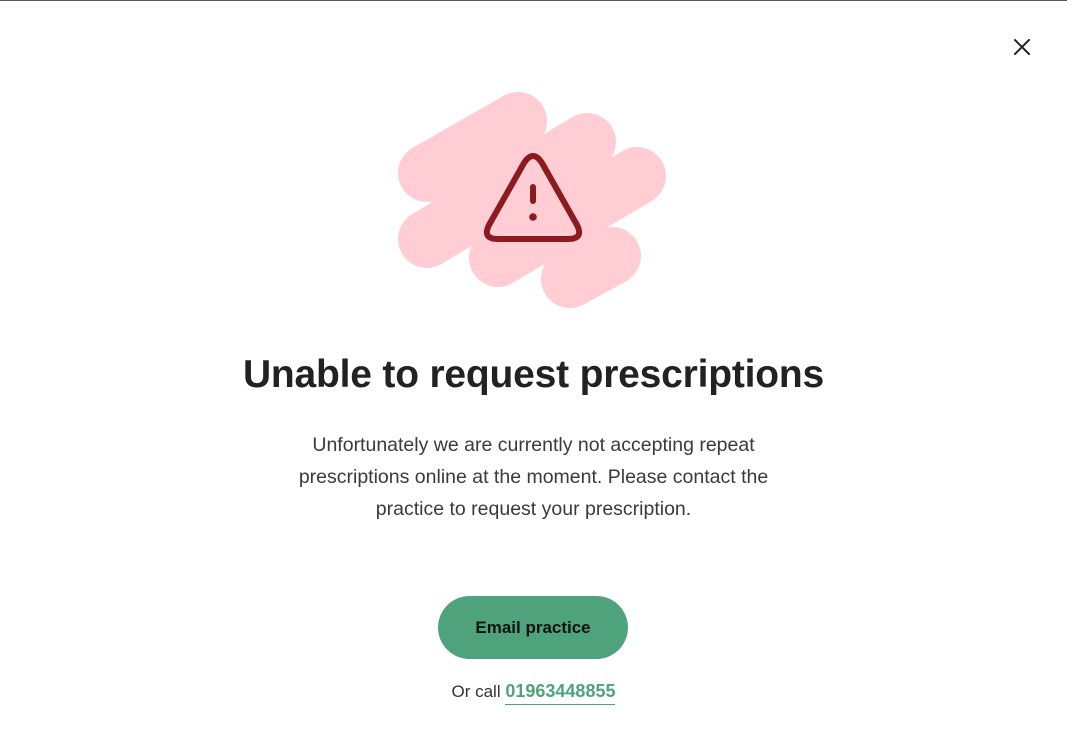  What do you see at coordinates (476, 691) in the screenshot?
I see `call-prefix: Or call` at bounding box center [476, 691].